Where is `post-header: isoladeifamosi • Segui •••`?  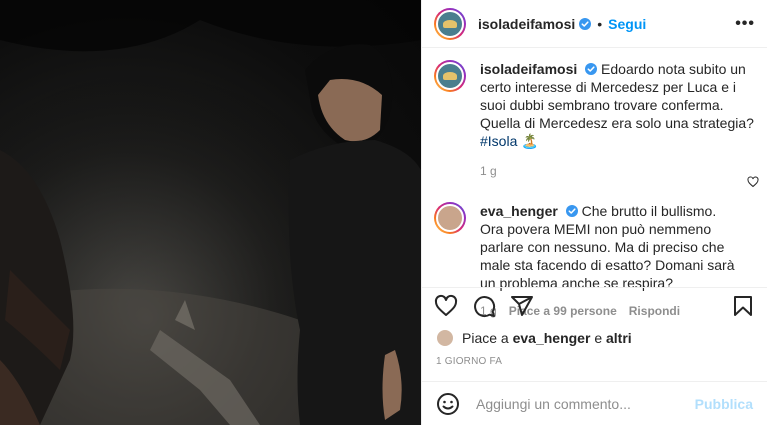 post-header: isoladeifamosi • Segui ••• is located at coordinates (594, 24).